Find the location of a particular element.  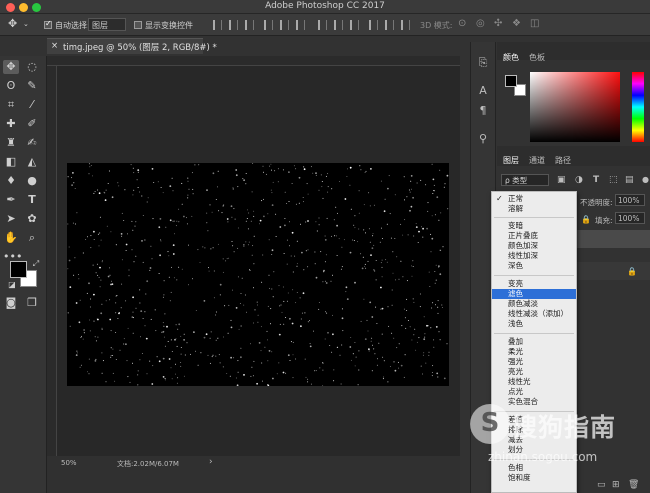

blend-mode-item: 亮光 is located at coordinates (534, 372).